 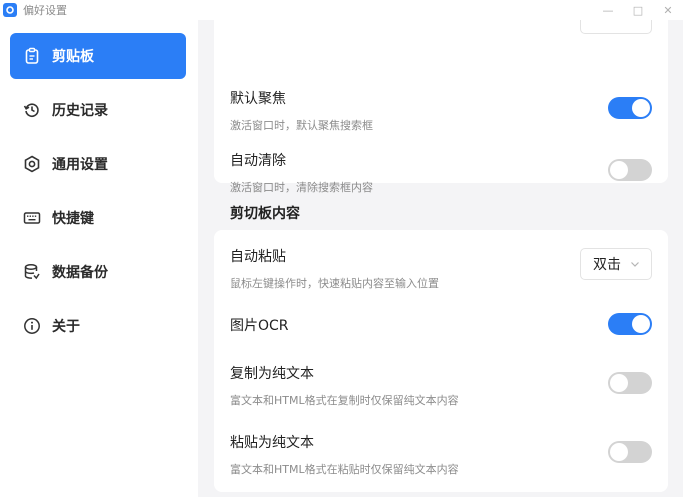 I want to click on sidebar-item-shortcuts: 快捷键, so click(x=98, y=218).